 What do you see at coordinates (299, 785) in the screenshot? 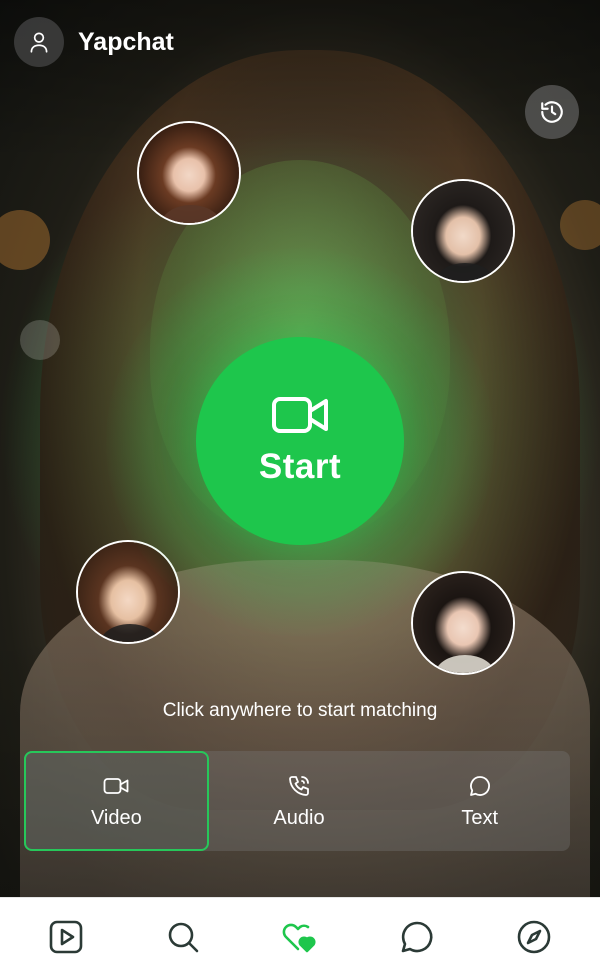
I see `phone-call-icon` at bounding box center [299, 785].